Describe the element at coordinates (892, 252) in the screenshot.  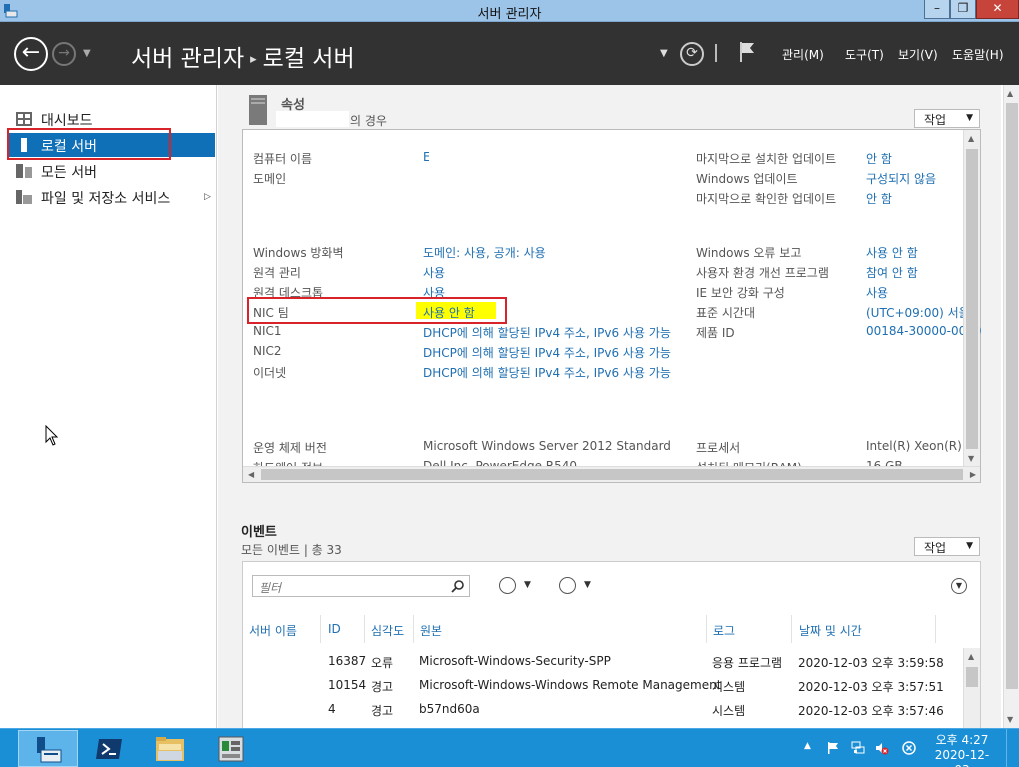
I see `prop-value-error-reporting: 사용 안 함` at that location.